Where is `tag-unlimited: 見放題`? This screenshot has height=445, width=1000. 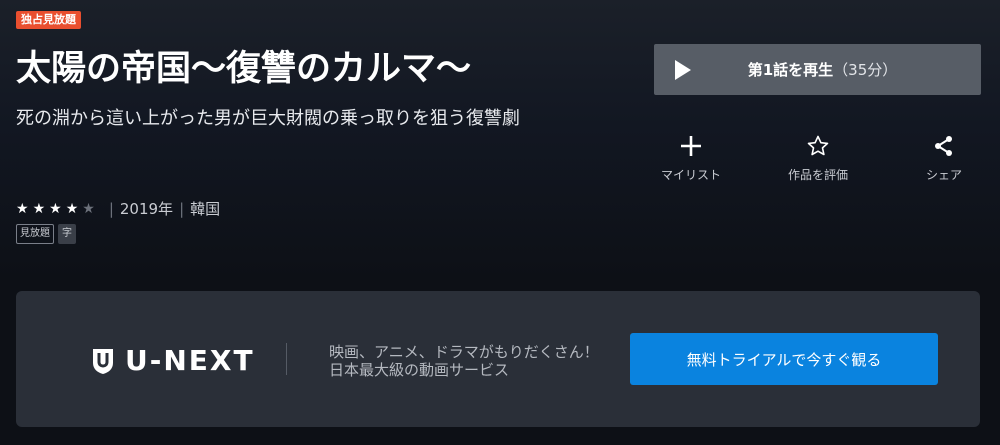 tag-unlimited: 見放題 is located at coordinates (35, 234).